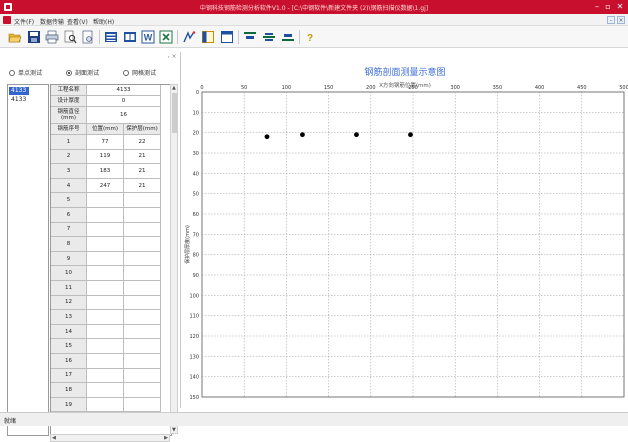 This screenshot has height=442, width=628. Describe the element at coordinates (105, 142) in the screenshot. I see `position-cell: 77` at that location.